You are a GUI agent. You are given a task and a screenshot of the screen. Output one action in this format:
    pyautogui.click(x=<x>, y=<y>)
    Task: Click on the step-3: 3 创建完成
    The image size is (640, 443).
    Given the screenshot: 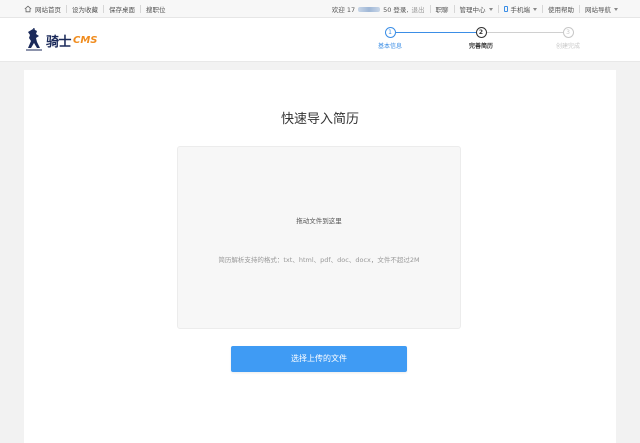 What is the action you would take?
    pyautogui.click(x=568, y=38)
    